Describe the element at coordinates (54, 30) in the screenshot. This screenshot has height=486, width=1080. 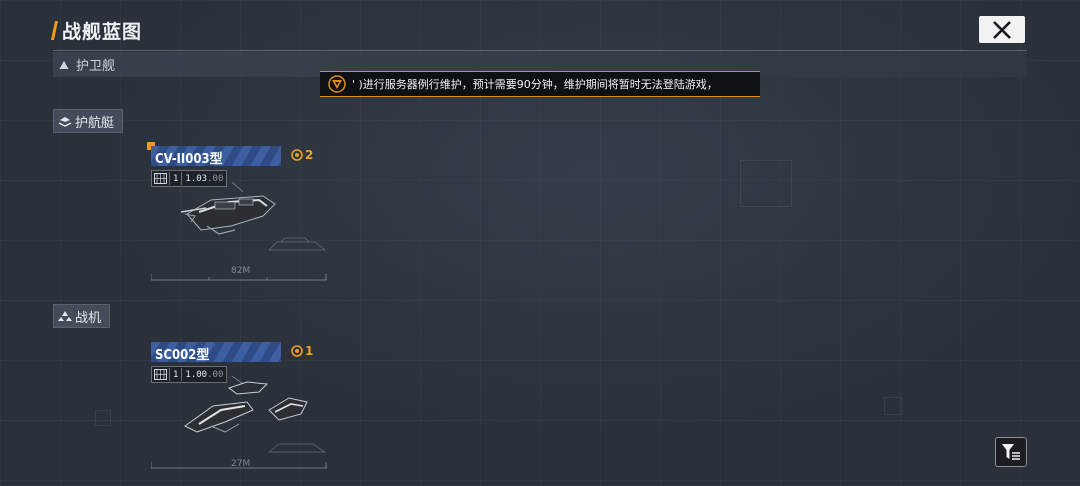
I see `title-accent` at that location.